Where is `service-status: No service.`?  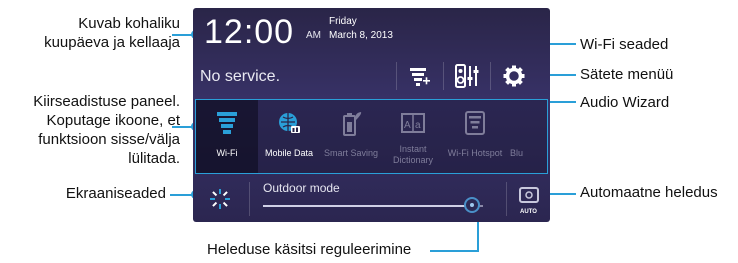
service-status: No service. is located at coordinates (240, 76).